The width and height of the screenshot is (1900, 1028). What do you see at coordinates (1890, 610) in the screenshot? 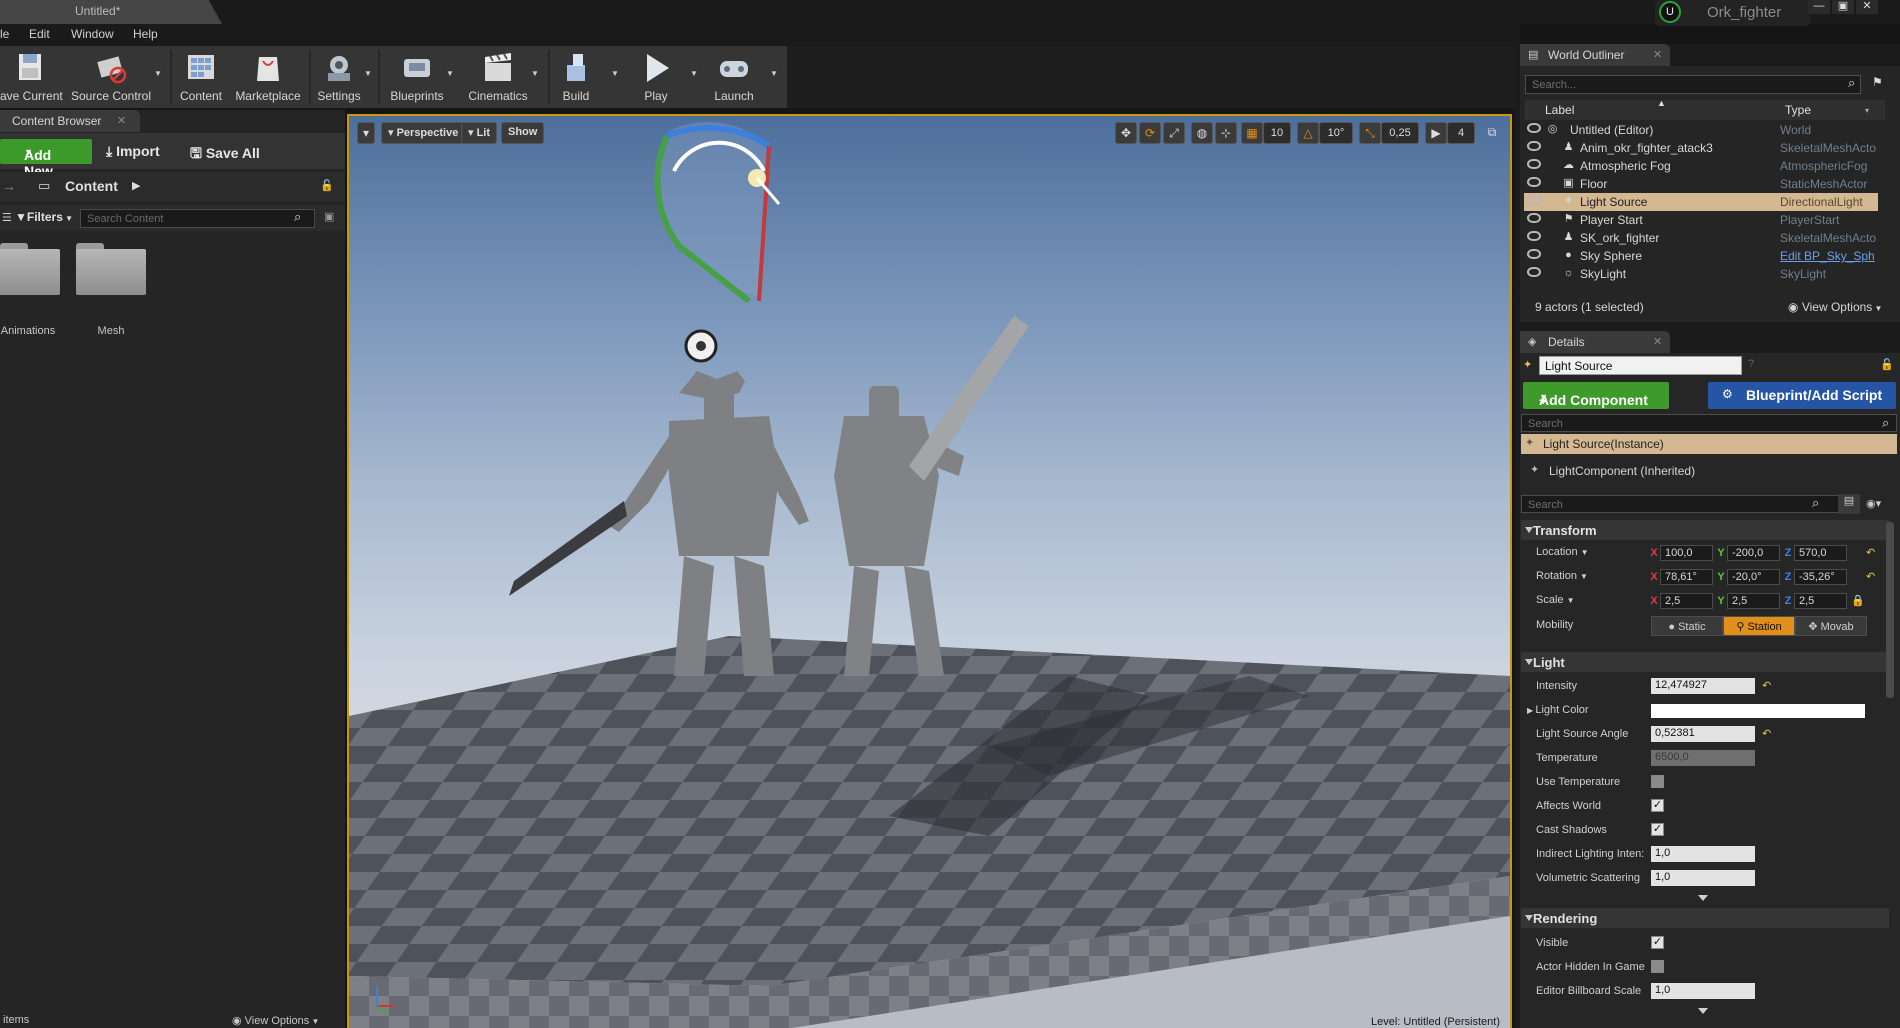
I see `details-scrollbar` at bounding box center [1890, 610].